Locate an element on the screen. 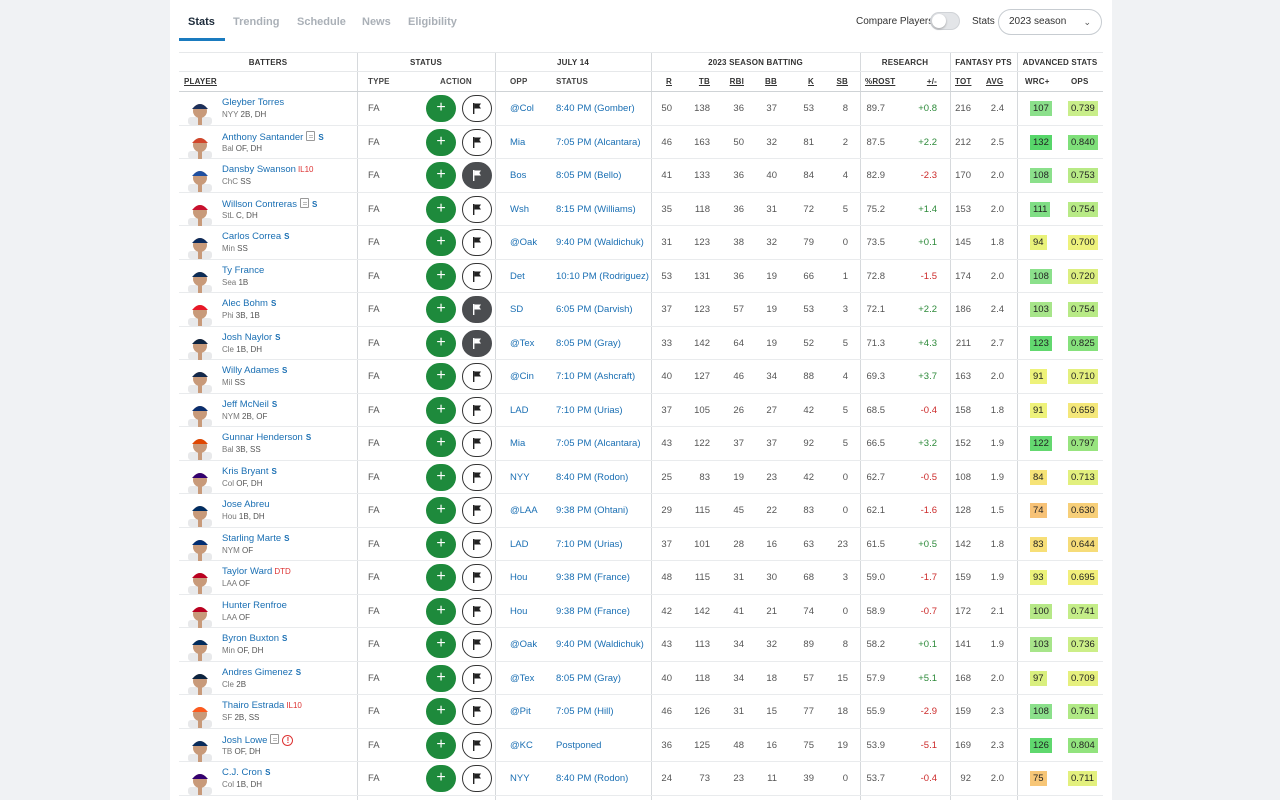  player-name-link: C.J. Cron is located at coordinates (242, 772).